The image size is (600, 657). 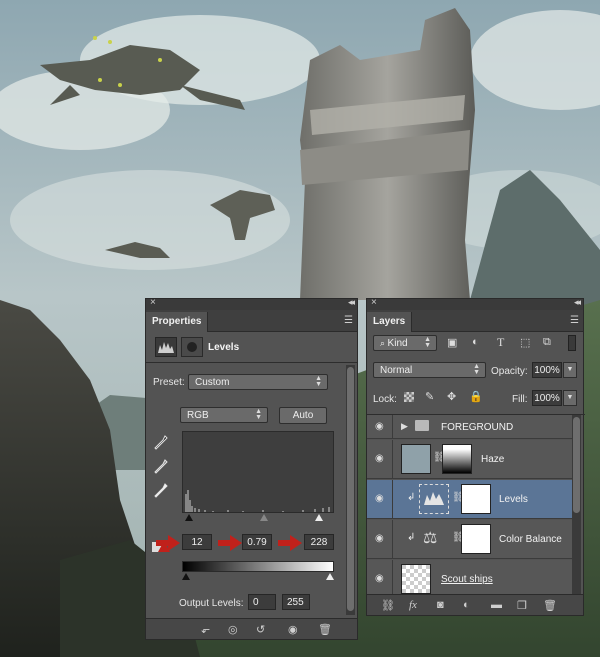 What do you see at coordinates (513, 499) in the screenshot?
I see `layer-name: Levels` at bounding box center [513, 499].